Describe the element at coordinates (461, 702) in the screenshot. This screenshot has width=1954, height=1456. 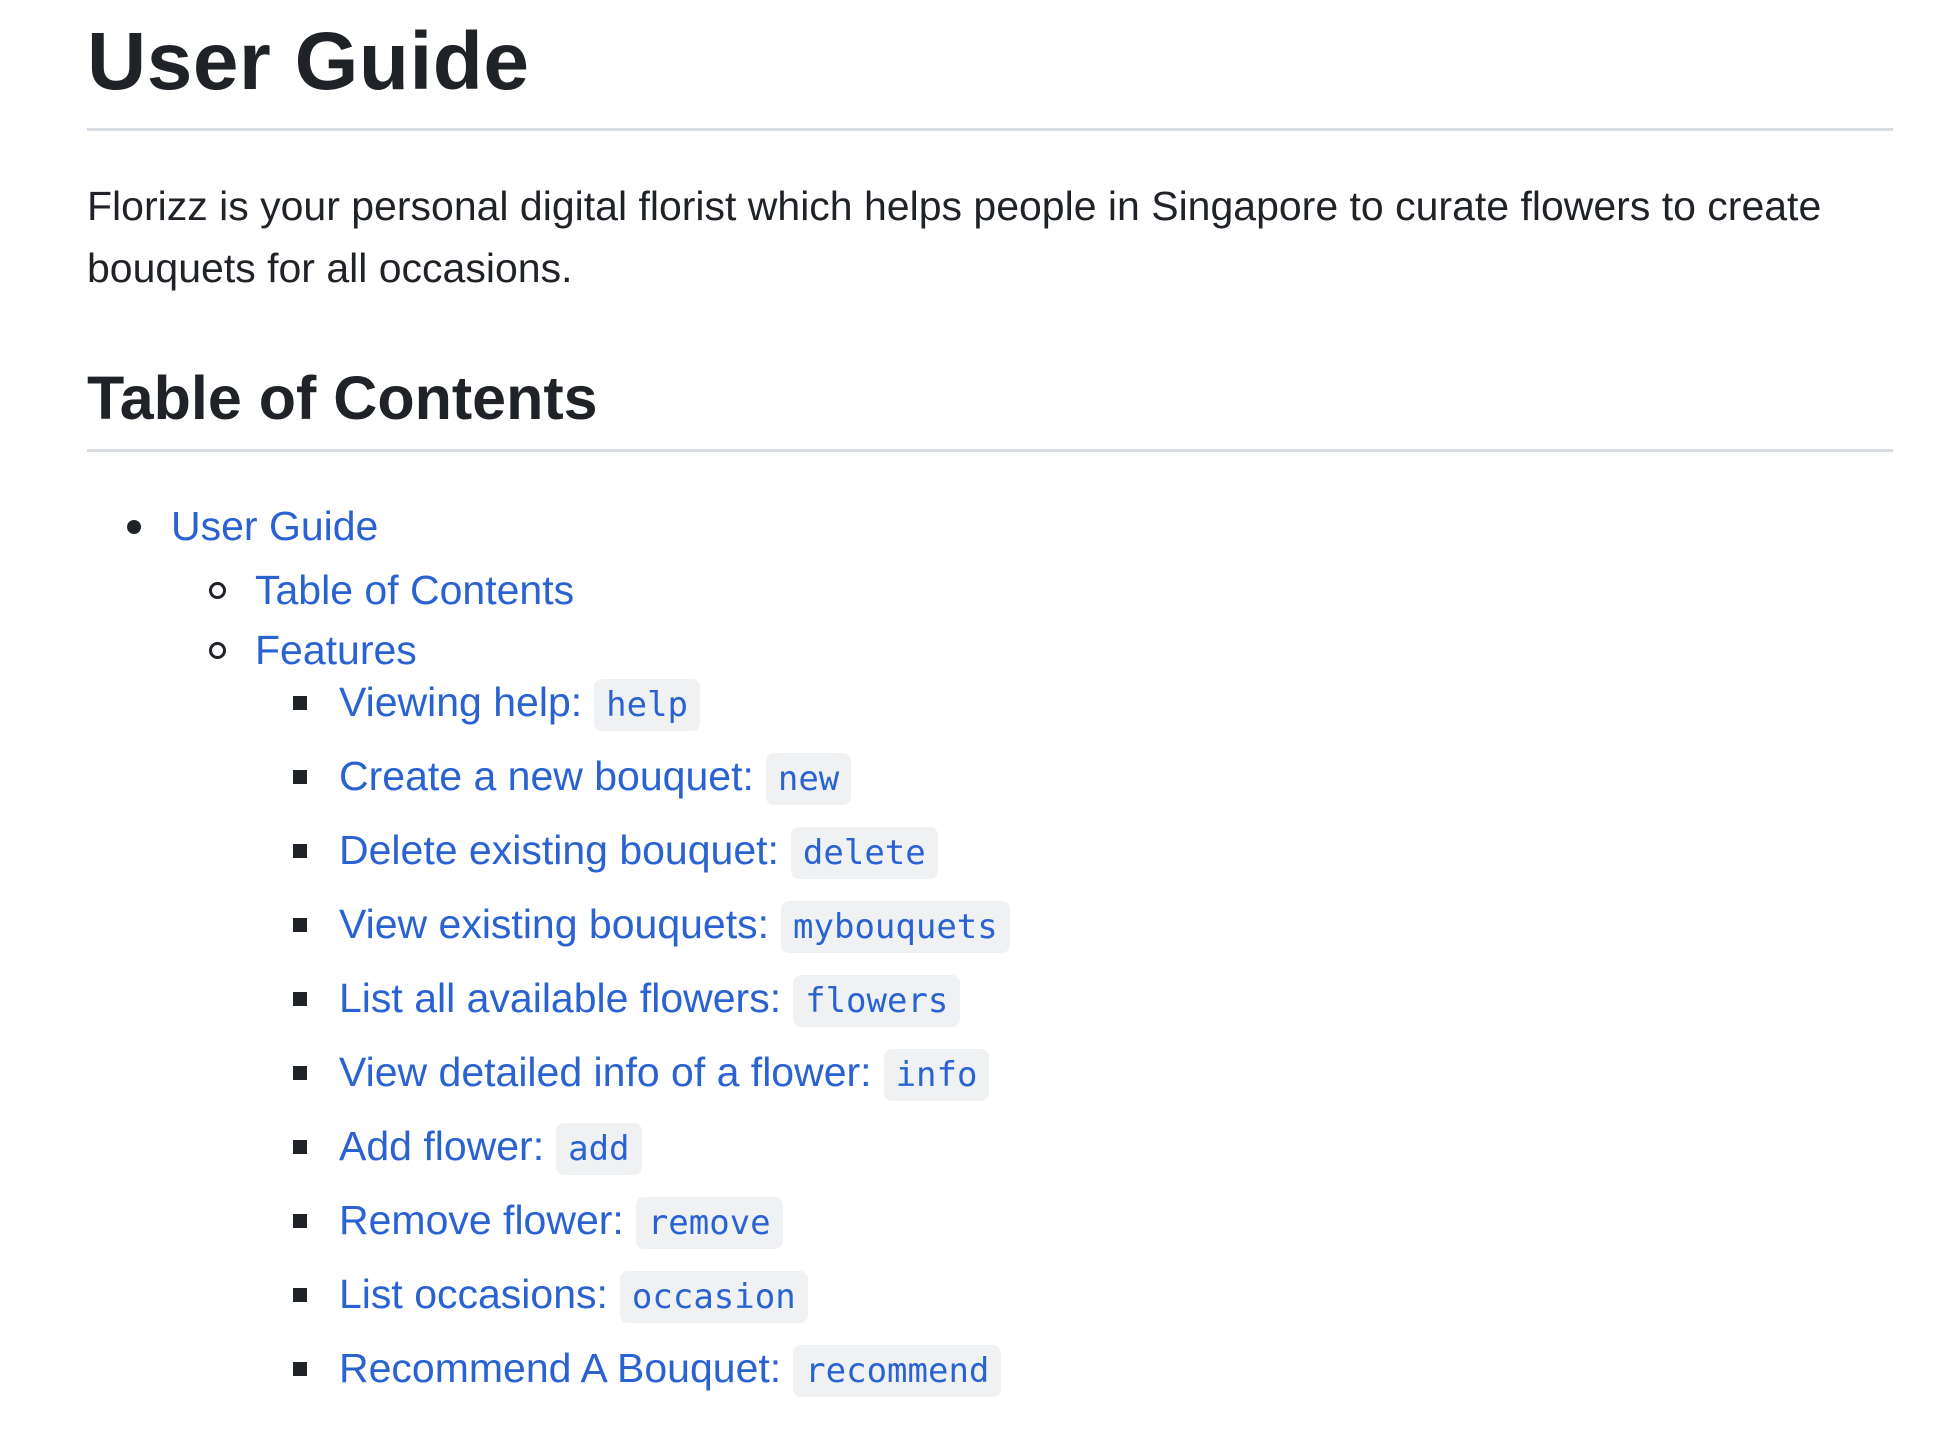
I see `feature-label: Viewing help:` at that location.